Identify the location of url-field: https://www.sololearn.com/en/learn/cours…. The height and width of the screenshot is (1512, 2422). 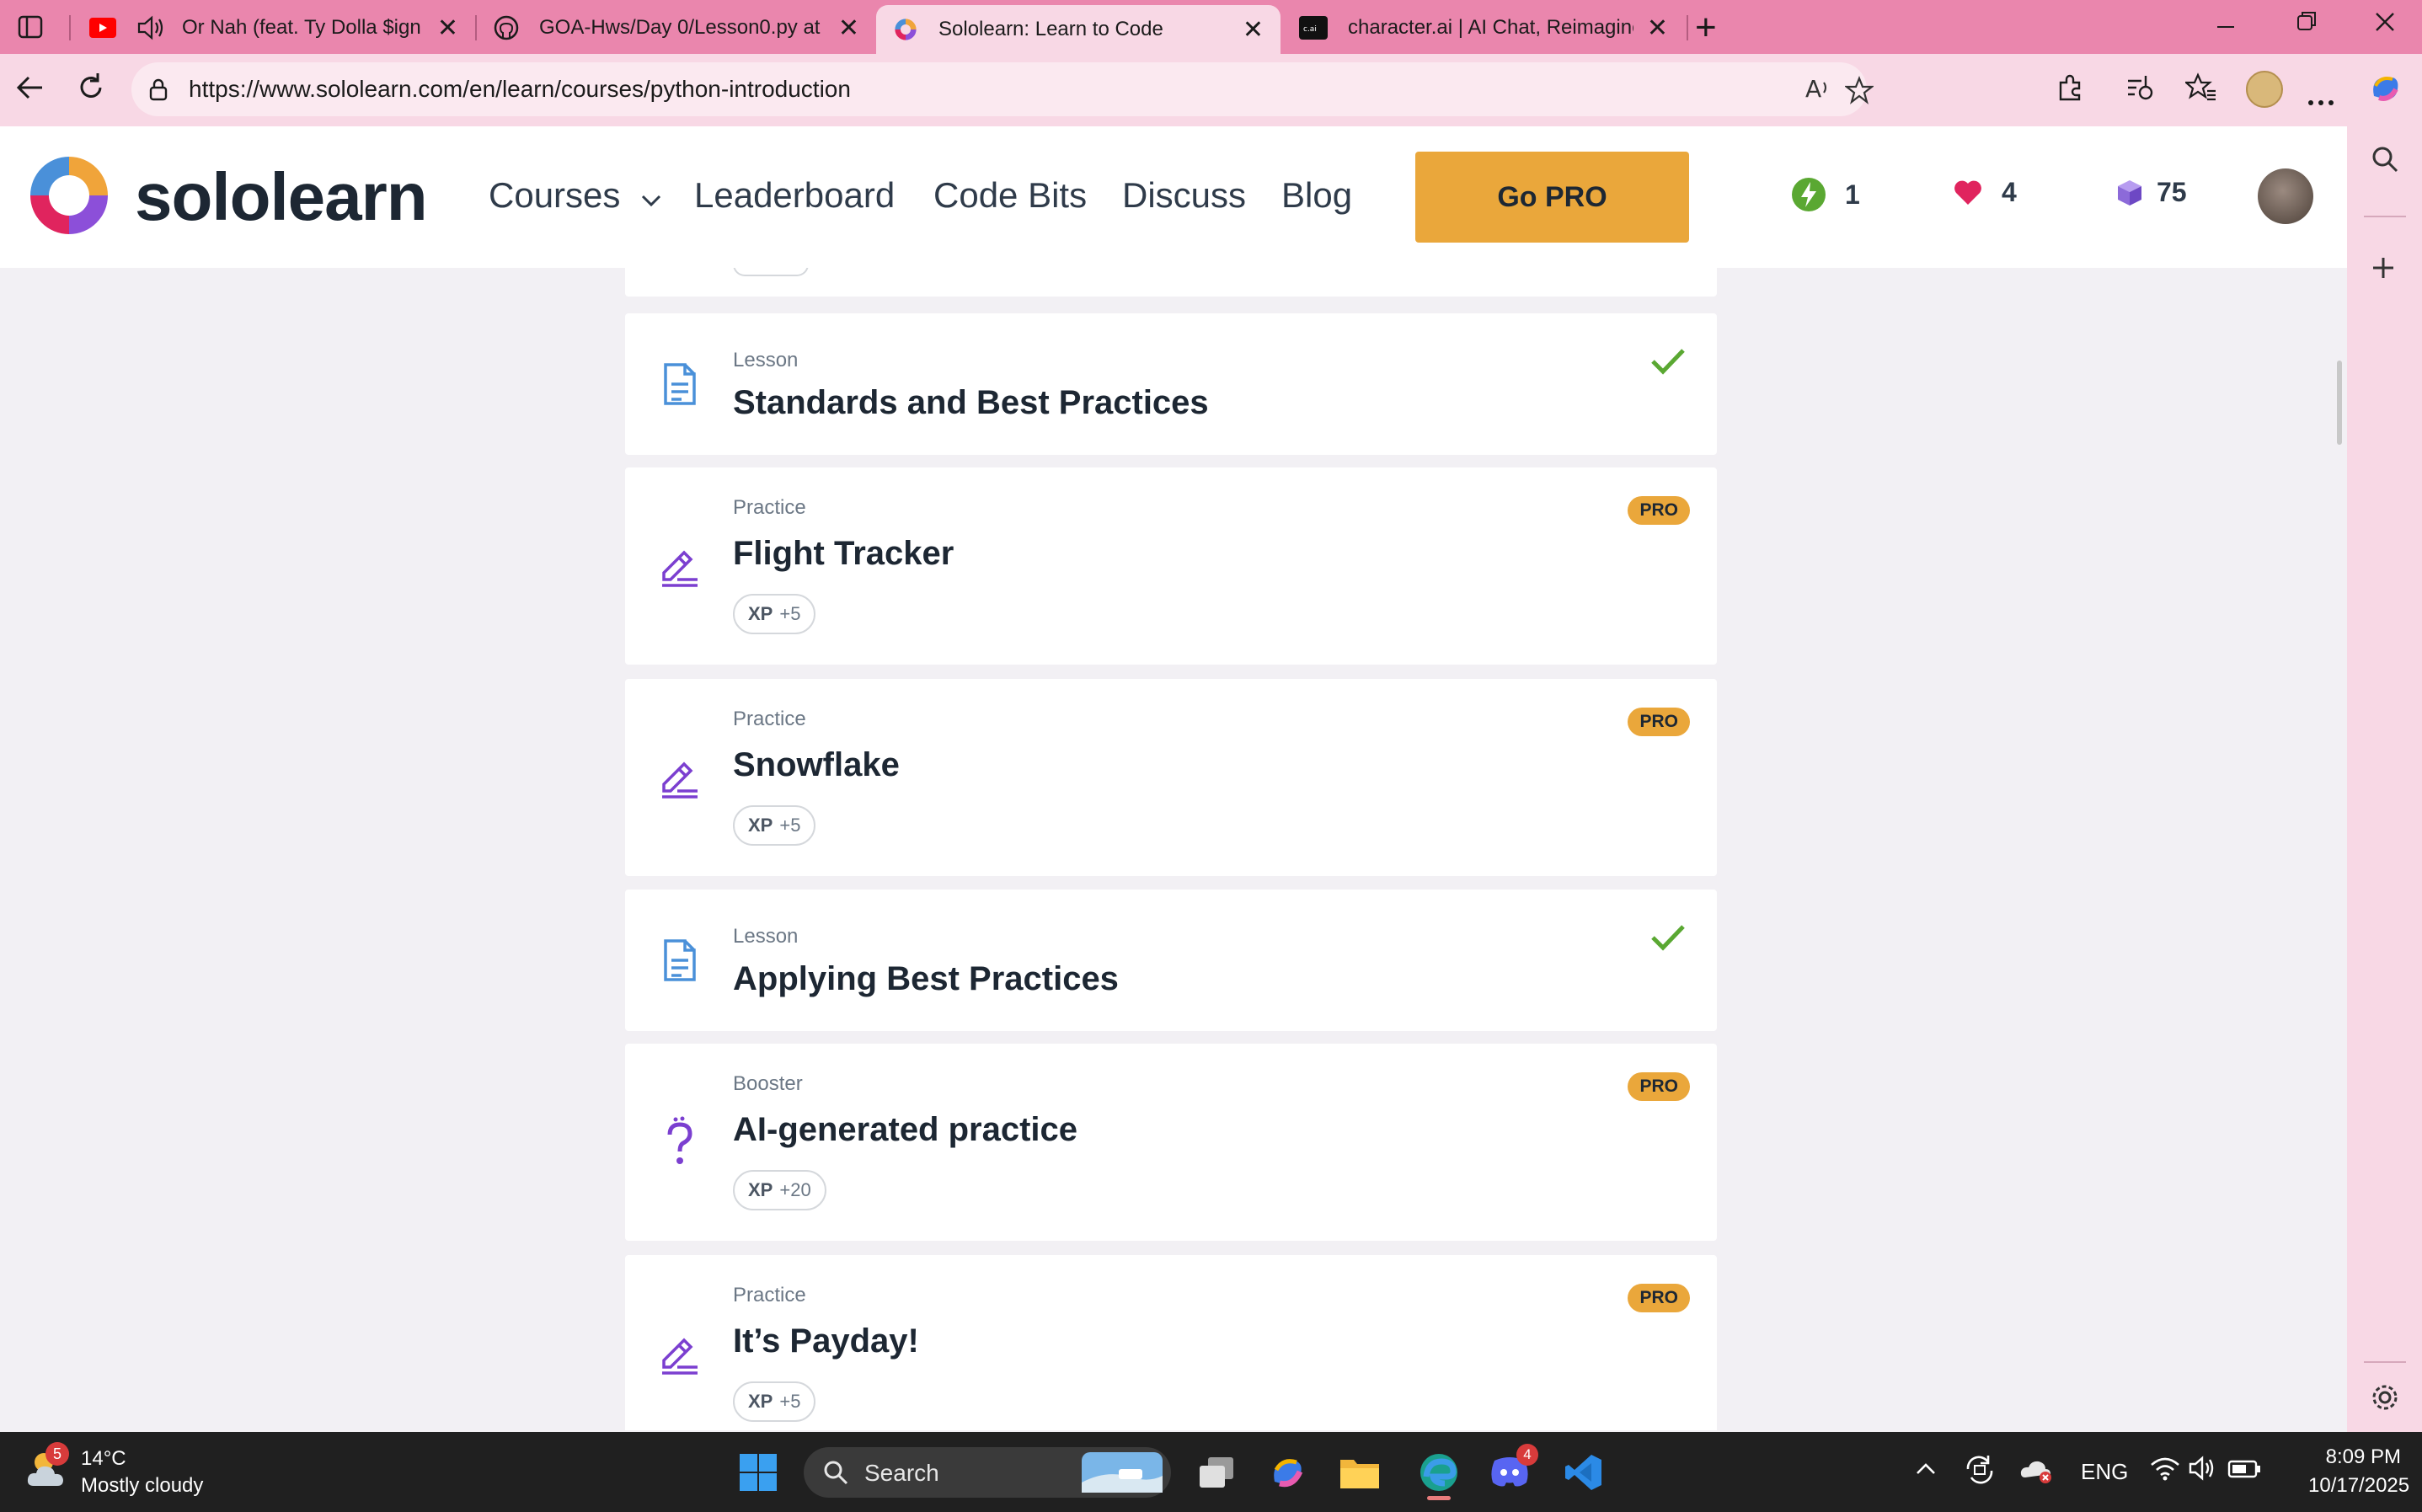
(1003, 89).